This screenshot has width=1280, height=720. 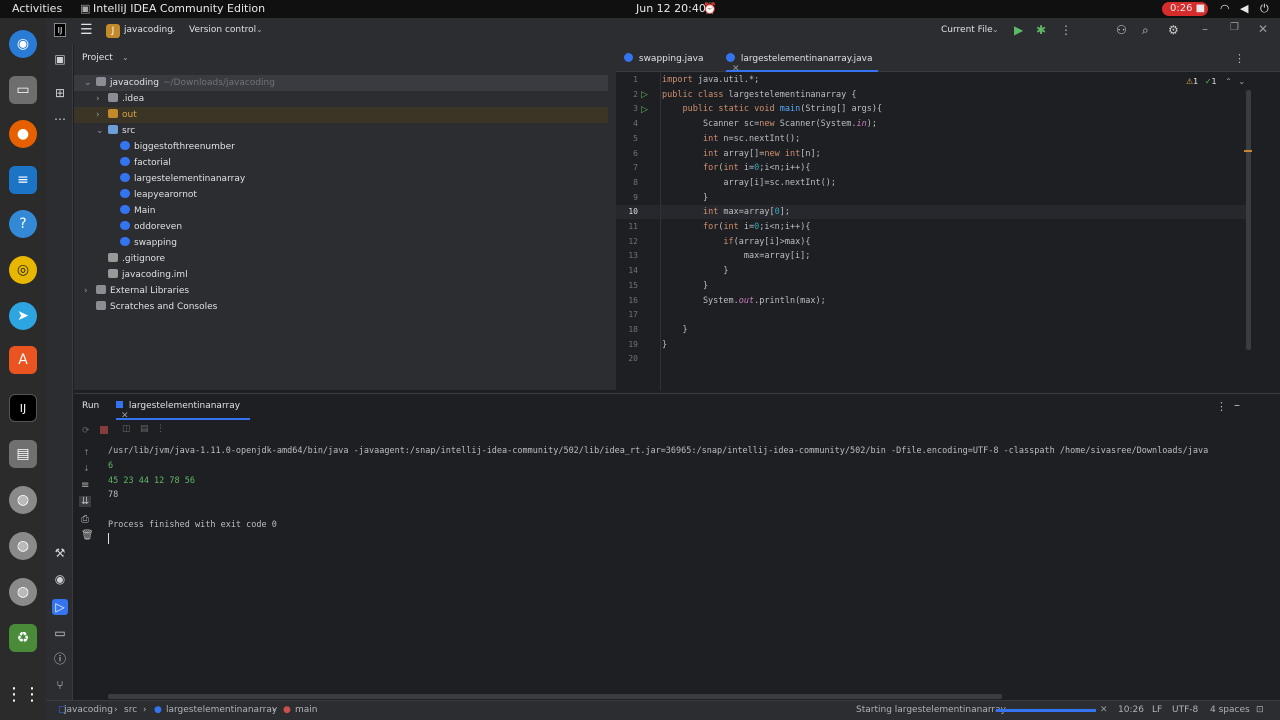 What do you see at coordinates (60, 633) in the screenshot?
I see `terminal-icon: ▭` at bounding box center [60, 633].